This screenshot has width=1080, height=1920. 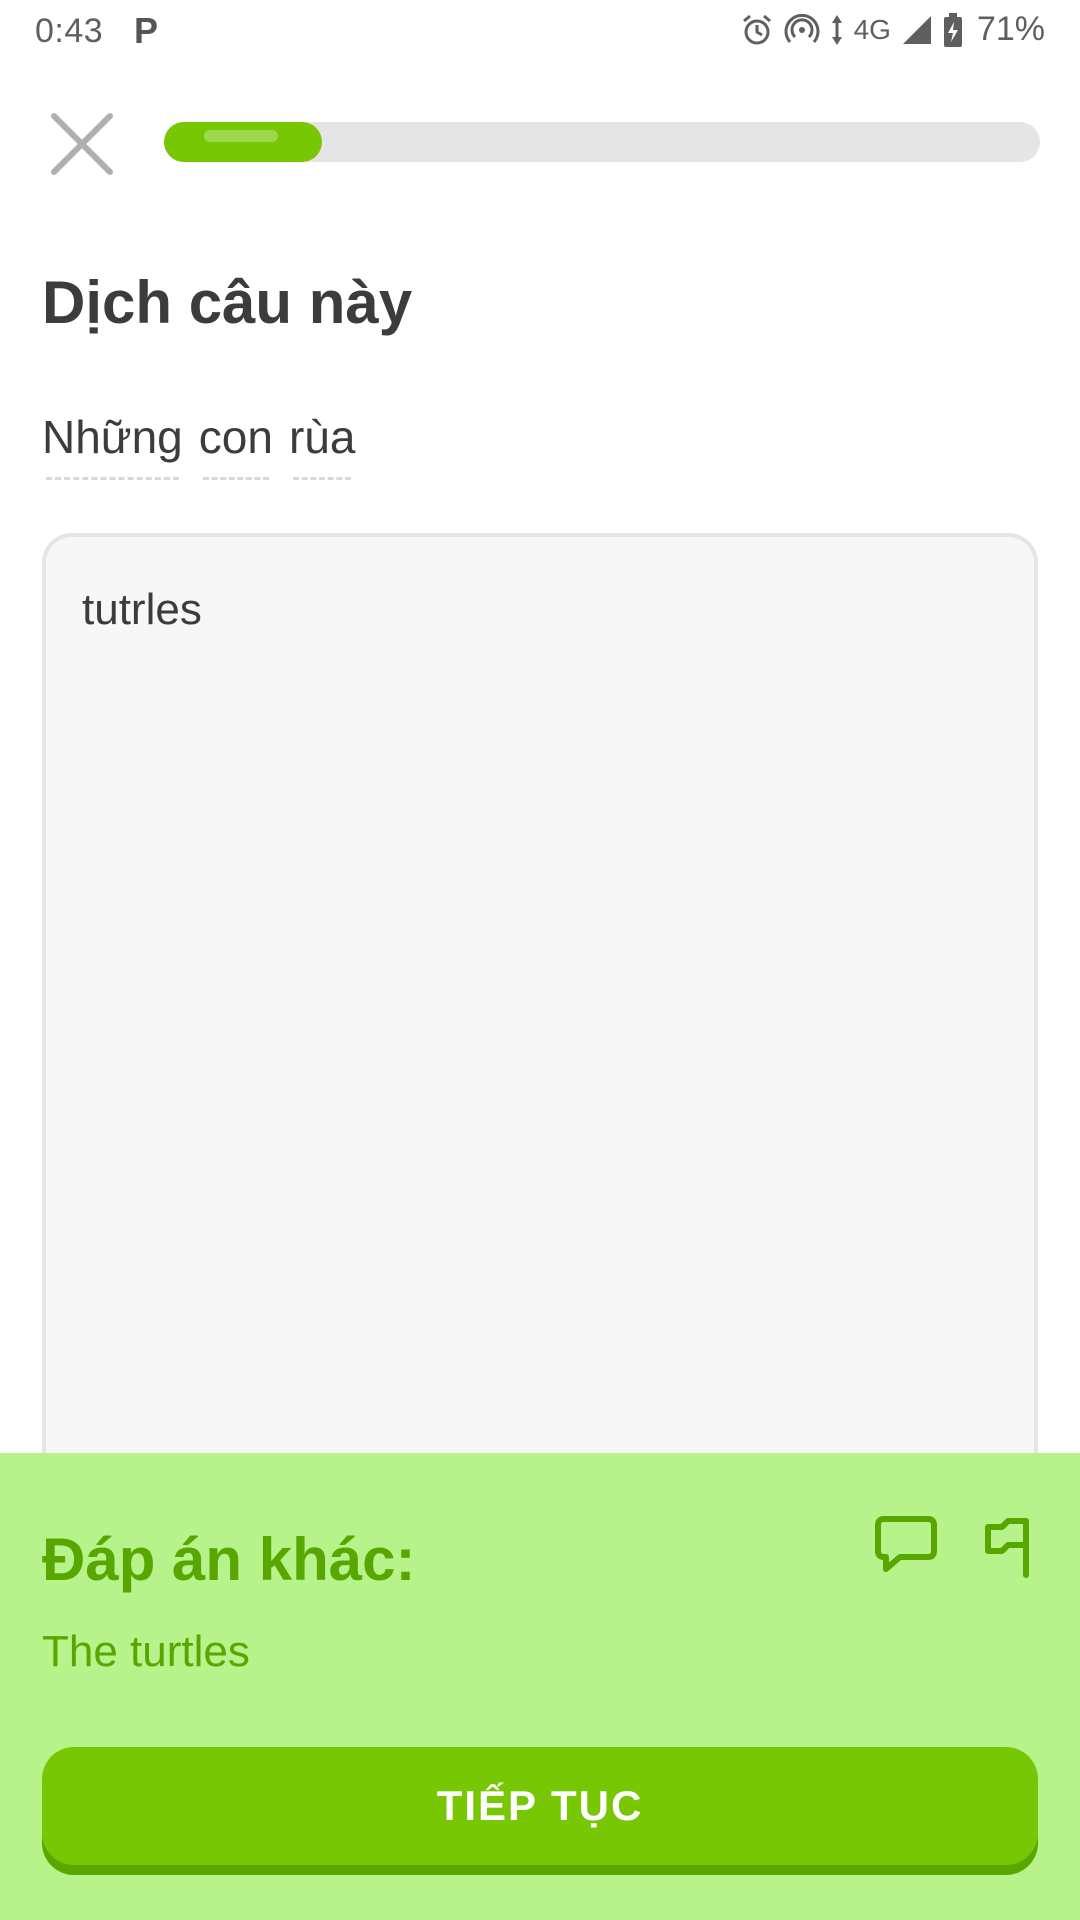 I want to click on lesson-progress-bar, so click(x=602, y=142).